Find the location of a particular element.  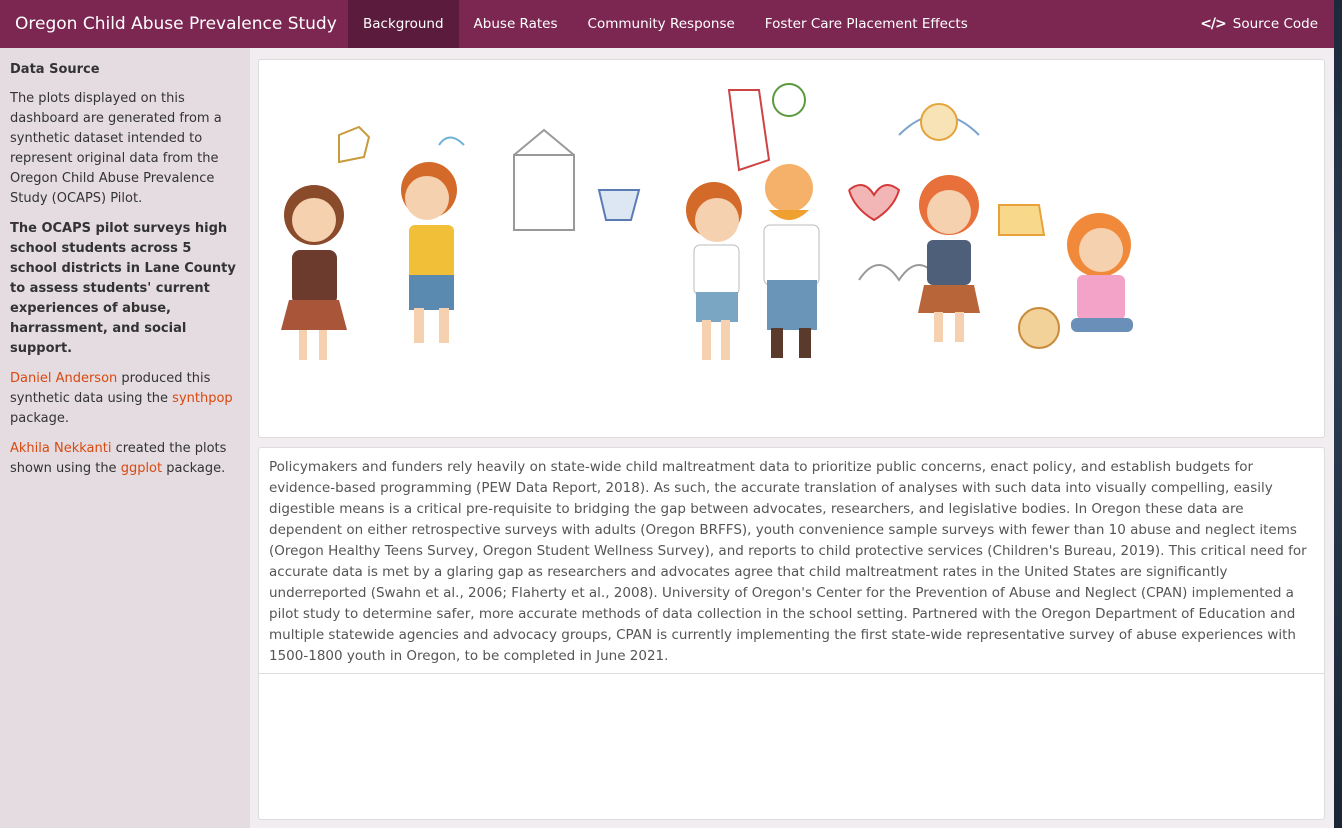

tab-community-response: Community Response is located at coordinates (661, 24).